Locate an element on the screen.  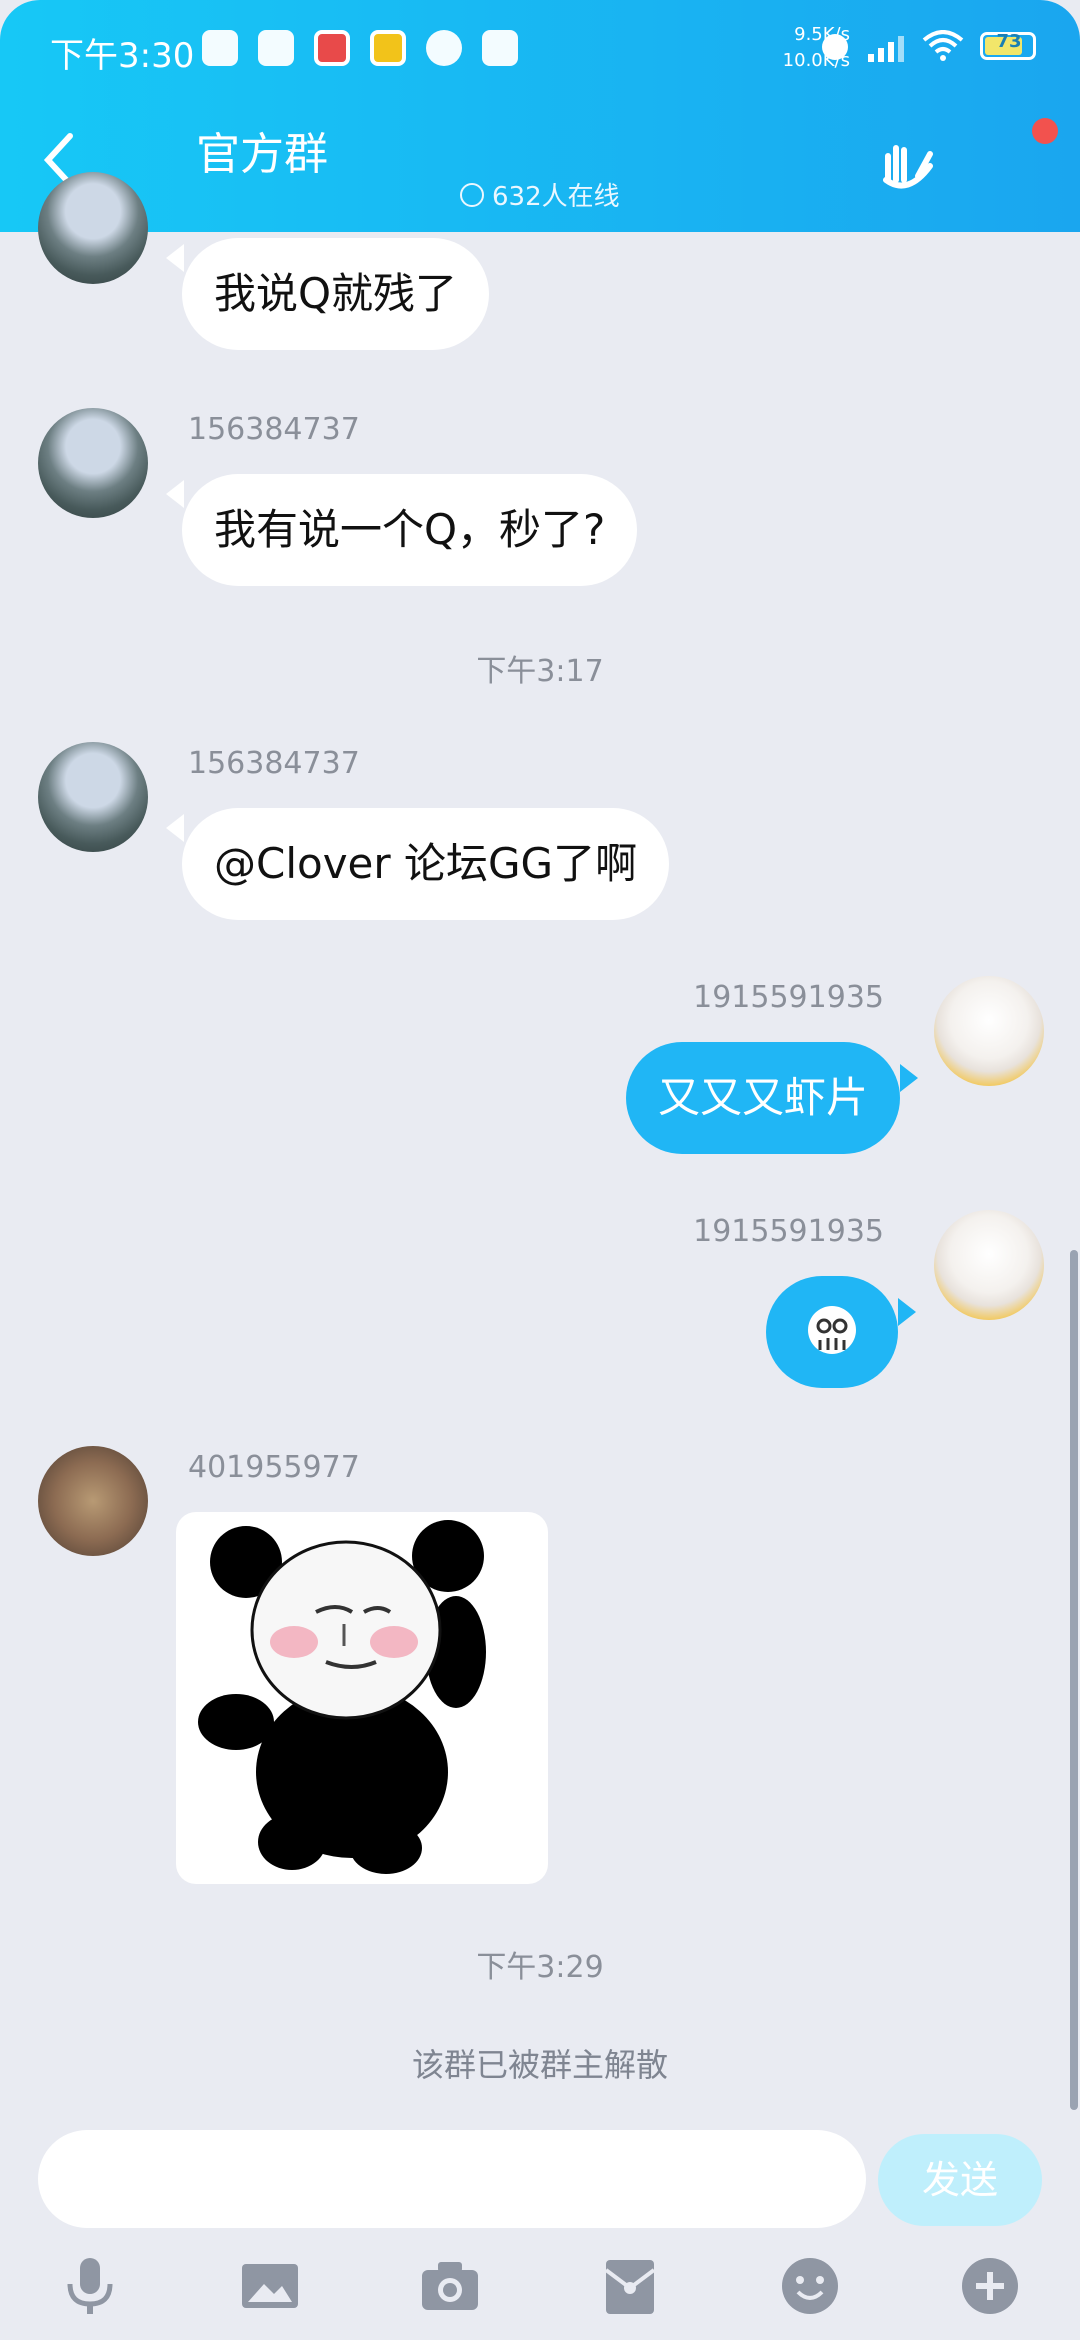
message-bubble: 我有说一个Q，秒了? is located at coordinates (410, 530).